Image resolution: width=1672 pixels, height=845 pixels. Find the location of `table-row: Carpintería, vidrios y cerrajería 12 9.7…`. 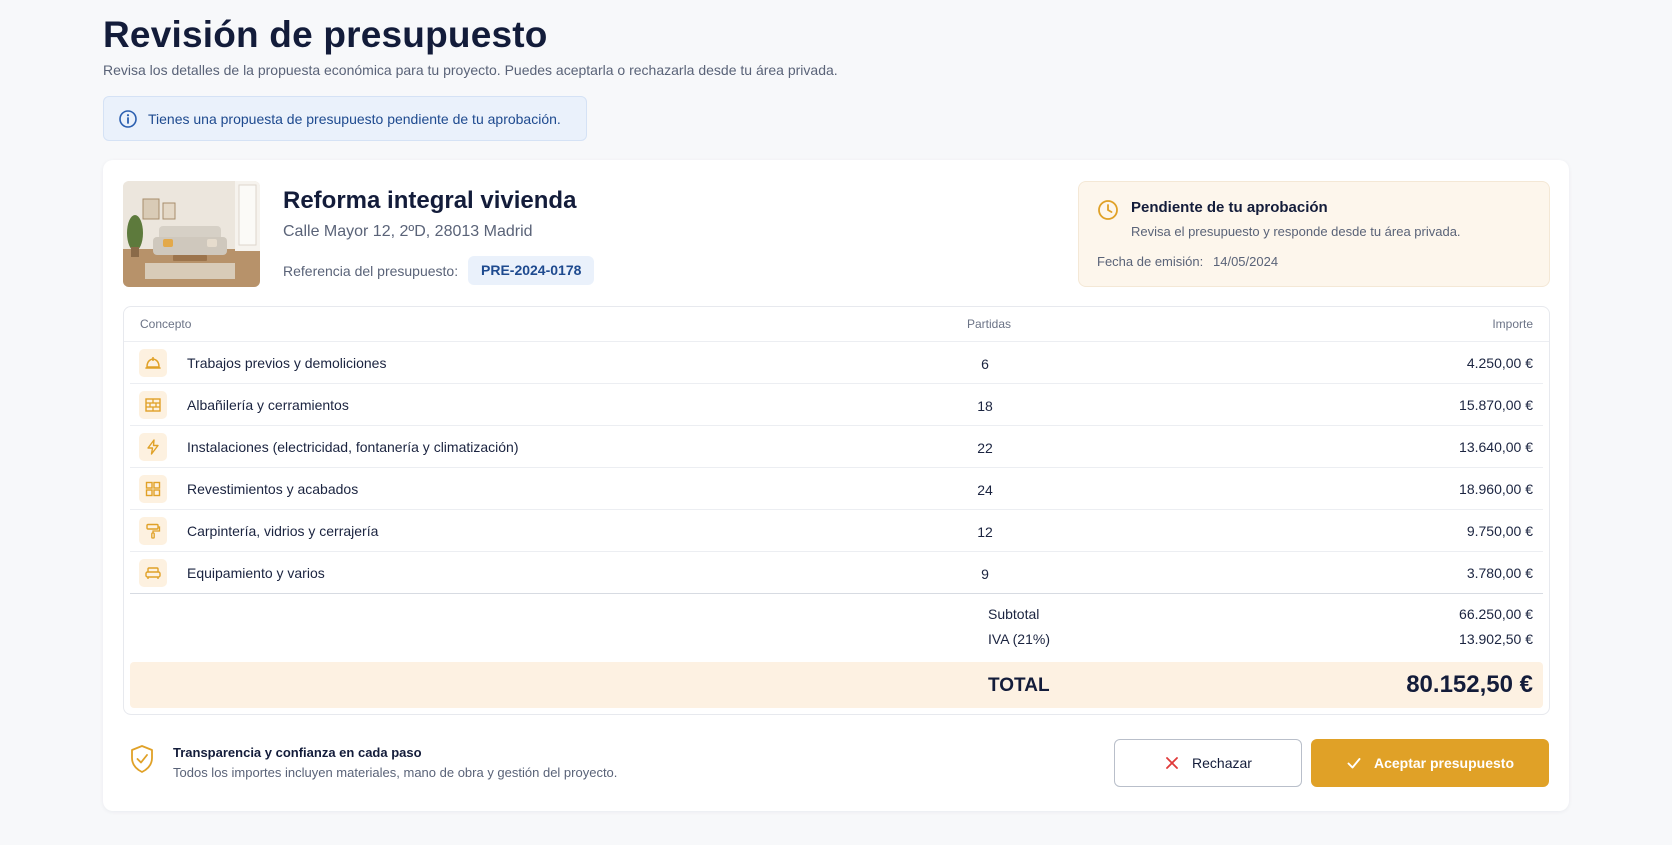

table-row: Carpintería, vidrios y cerrajería 12 9.7… is located at coordinates (836, 531).